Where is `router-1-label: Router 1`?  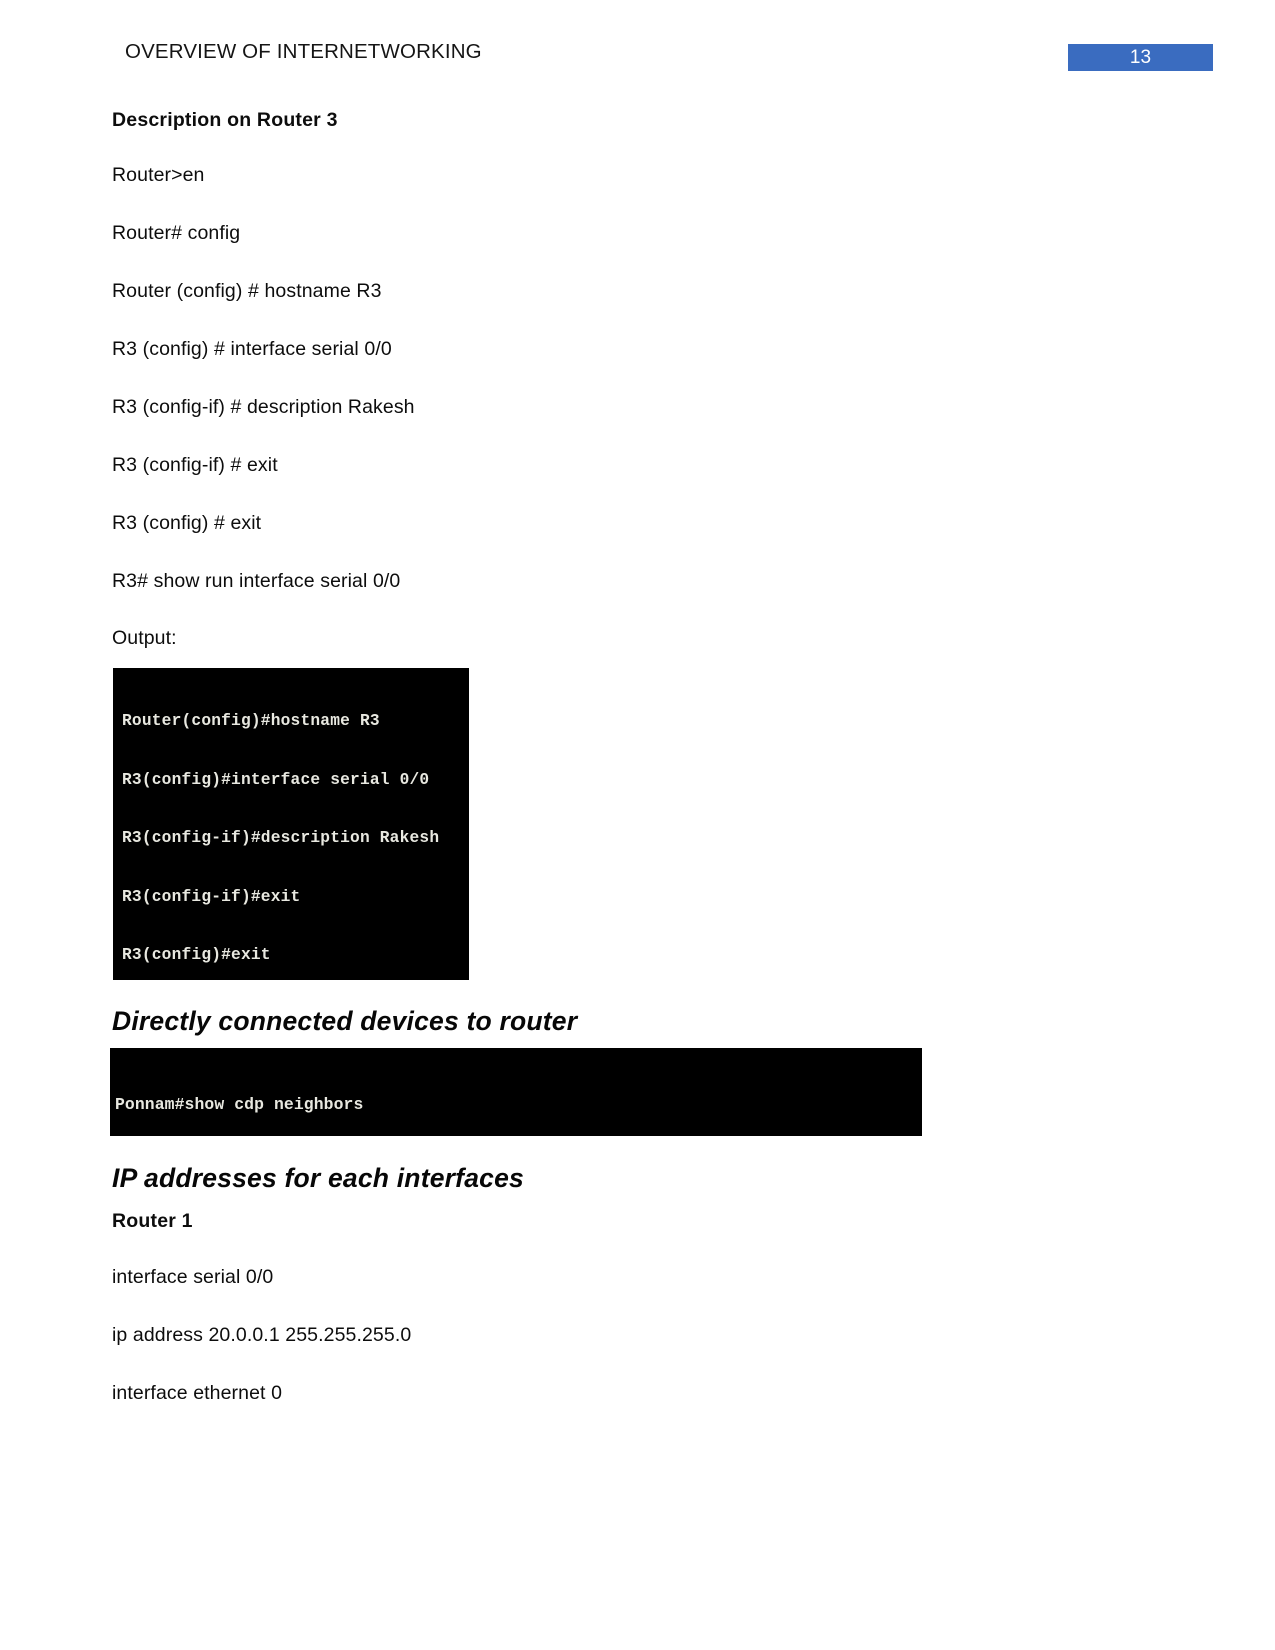
router-1-label: Router 1 is located at coordinates (152, 1221).